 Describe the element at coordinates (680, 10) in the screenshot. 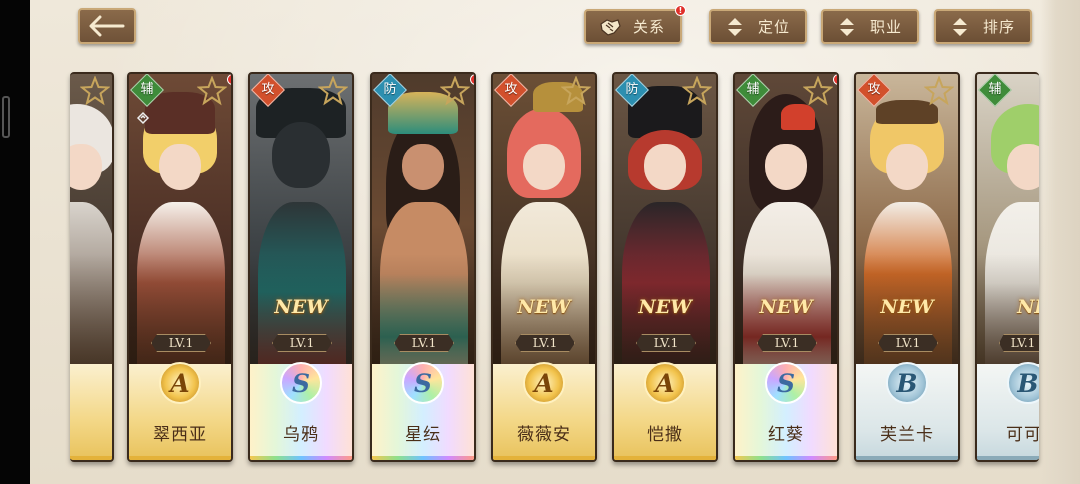

I see `relation-alert-badge: !` at that location.